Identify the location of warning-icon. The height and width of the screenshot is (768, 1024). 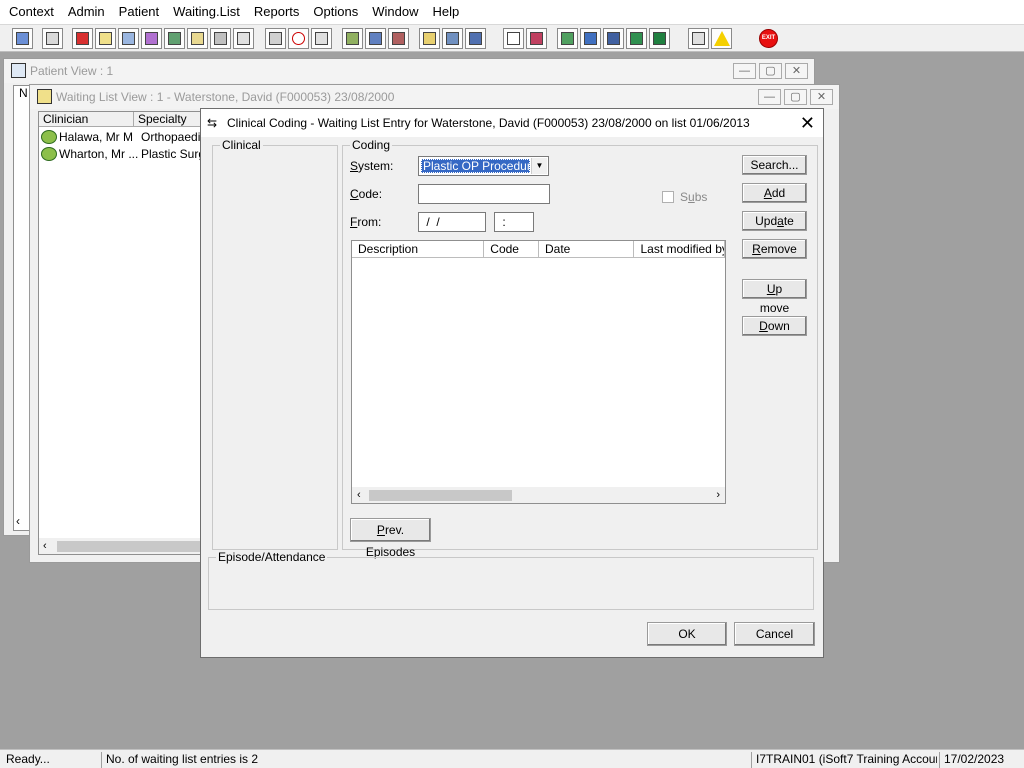
(721, 38).